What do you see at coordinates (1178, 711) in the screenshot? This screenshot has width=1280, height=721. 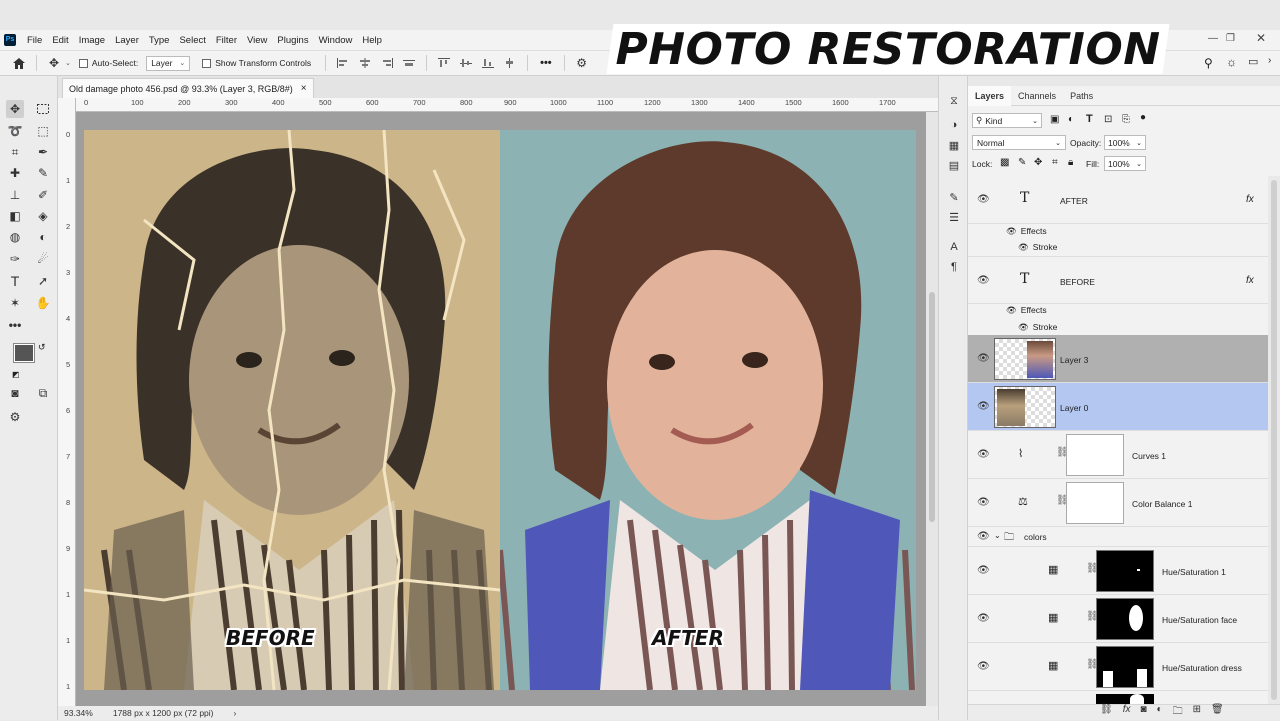 I see `new-group-icon: 🗀` at bounding box center [1178, 711].